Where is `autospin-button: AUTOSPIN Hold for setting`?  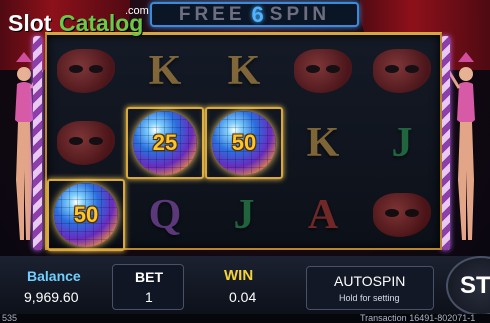
autospin-button: AUTOSPIN Hold for setting is located at coordinates (370, 288).